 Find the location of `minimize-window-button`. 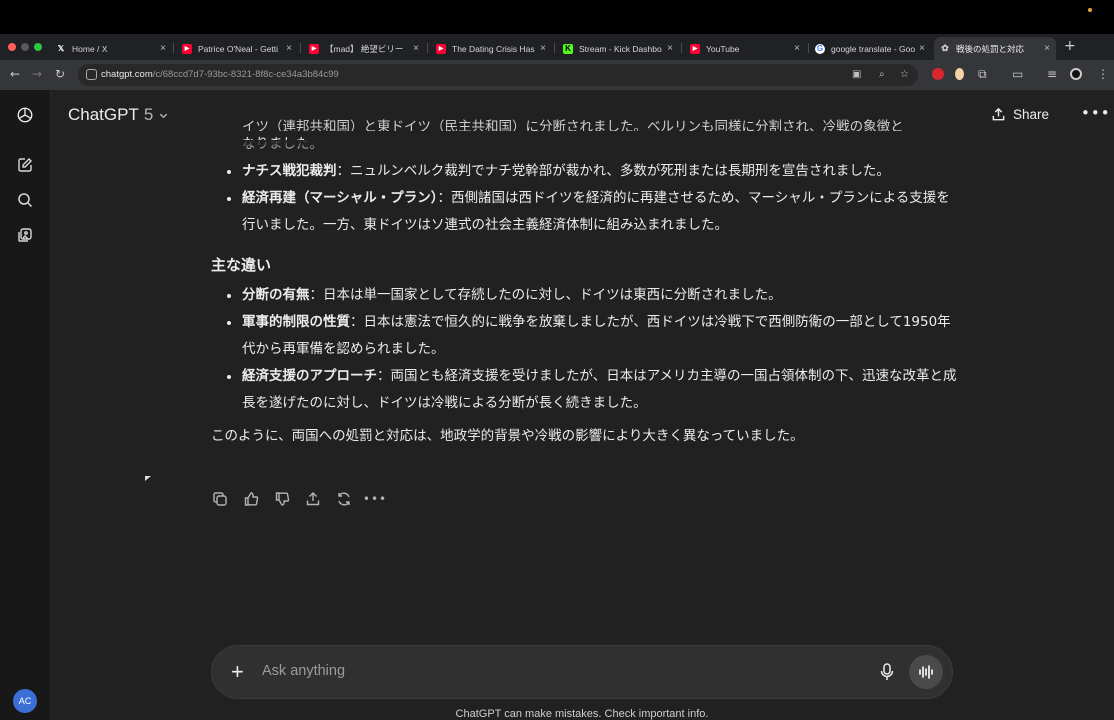

minimize-window-button is located at coordinates (25, 47).